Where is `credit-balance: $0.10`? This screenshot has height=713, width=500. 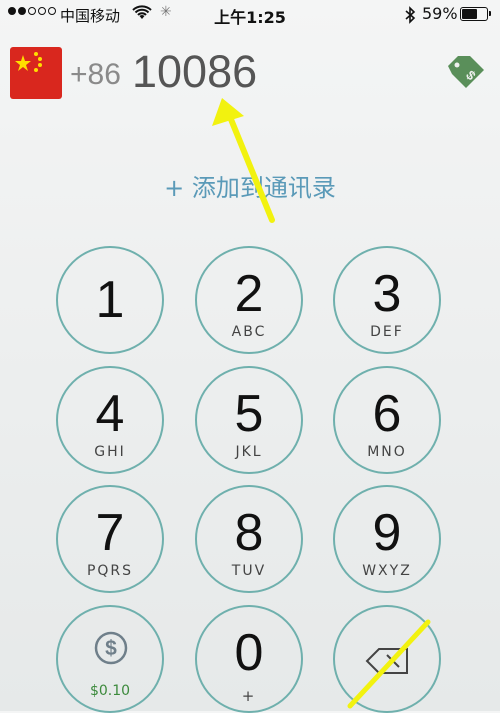
credit-balance: $0.10 is located at coordinates (110, 691).